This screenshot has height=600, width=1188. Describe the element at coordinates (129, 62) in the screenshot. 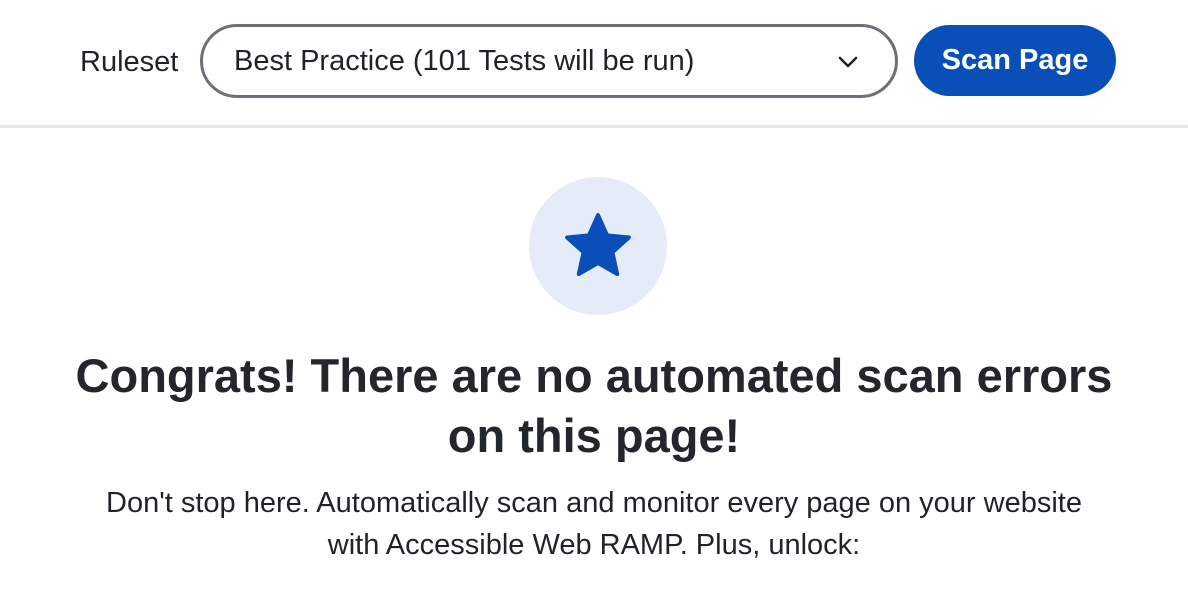

I see `ruleset-label: Ruleset` at that location.